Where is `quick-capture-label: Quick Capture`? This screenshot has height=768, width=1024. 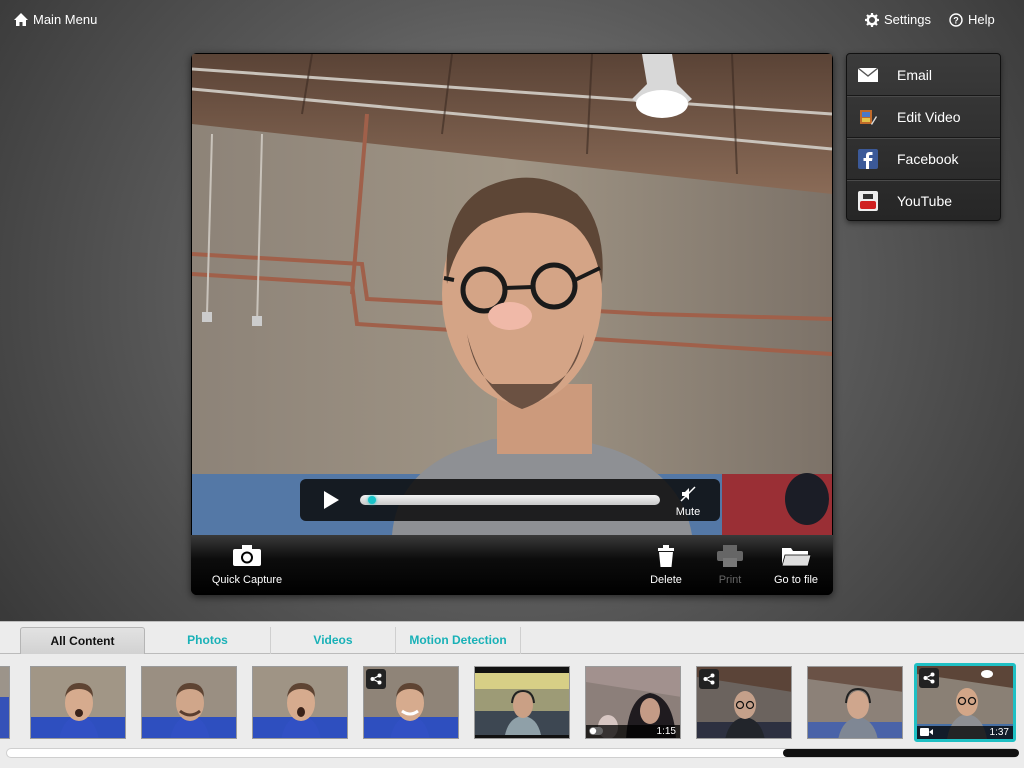
quick-capture-label: Quick Capture is located at coordinates (247, 580).